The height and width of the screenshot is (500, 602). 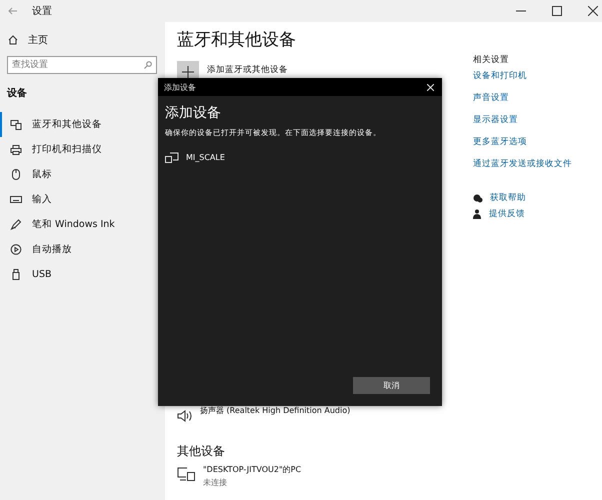 I want to click on sidebar-item: USB, so click(x=82, y=274).